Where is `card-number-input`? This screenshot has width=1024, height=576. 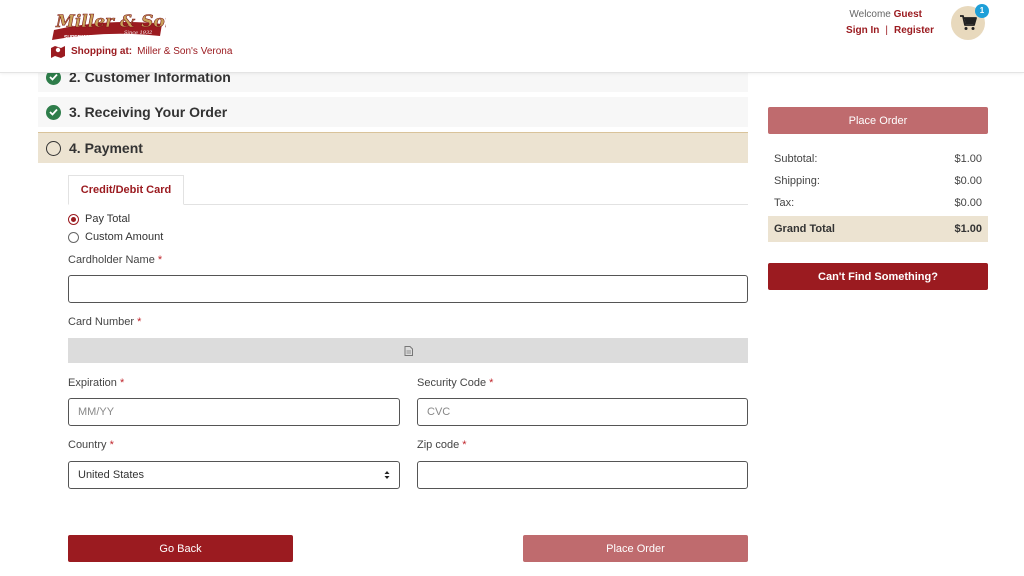 card-number-input is located at coordinates (408, 350).